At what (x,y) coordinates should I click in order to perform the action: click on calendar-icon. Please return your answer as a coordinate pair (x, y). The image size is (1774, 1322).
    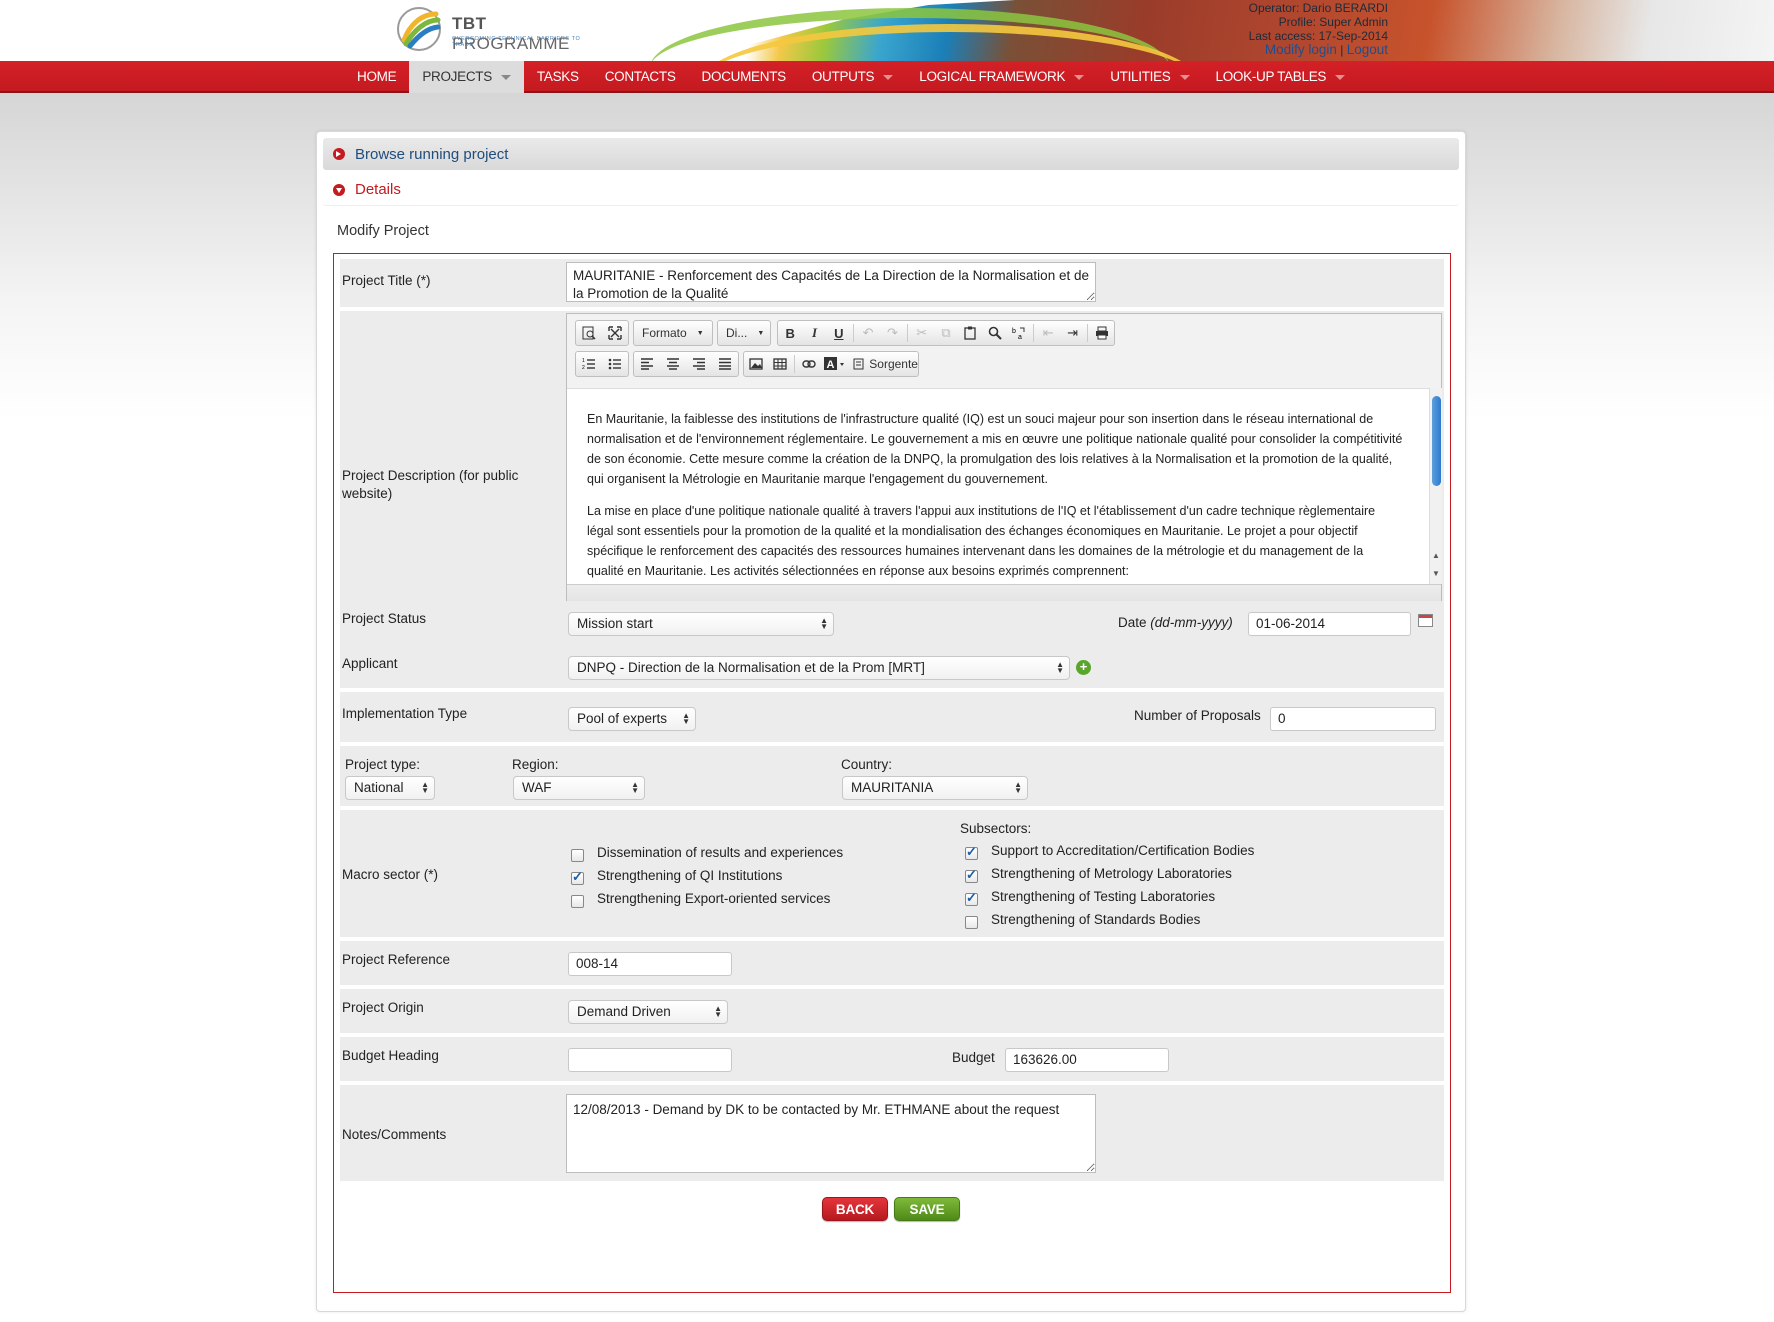
    Looking at the image, I should click on (1425, 620).